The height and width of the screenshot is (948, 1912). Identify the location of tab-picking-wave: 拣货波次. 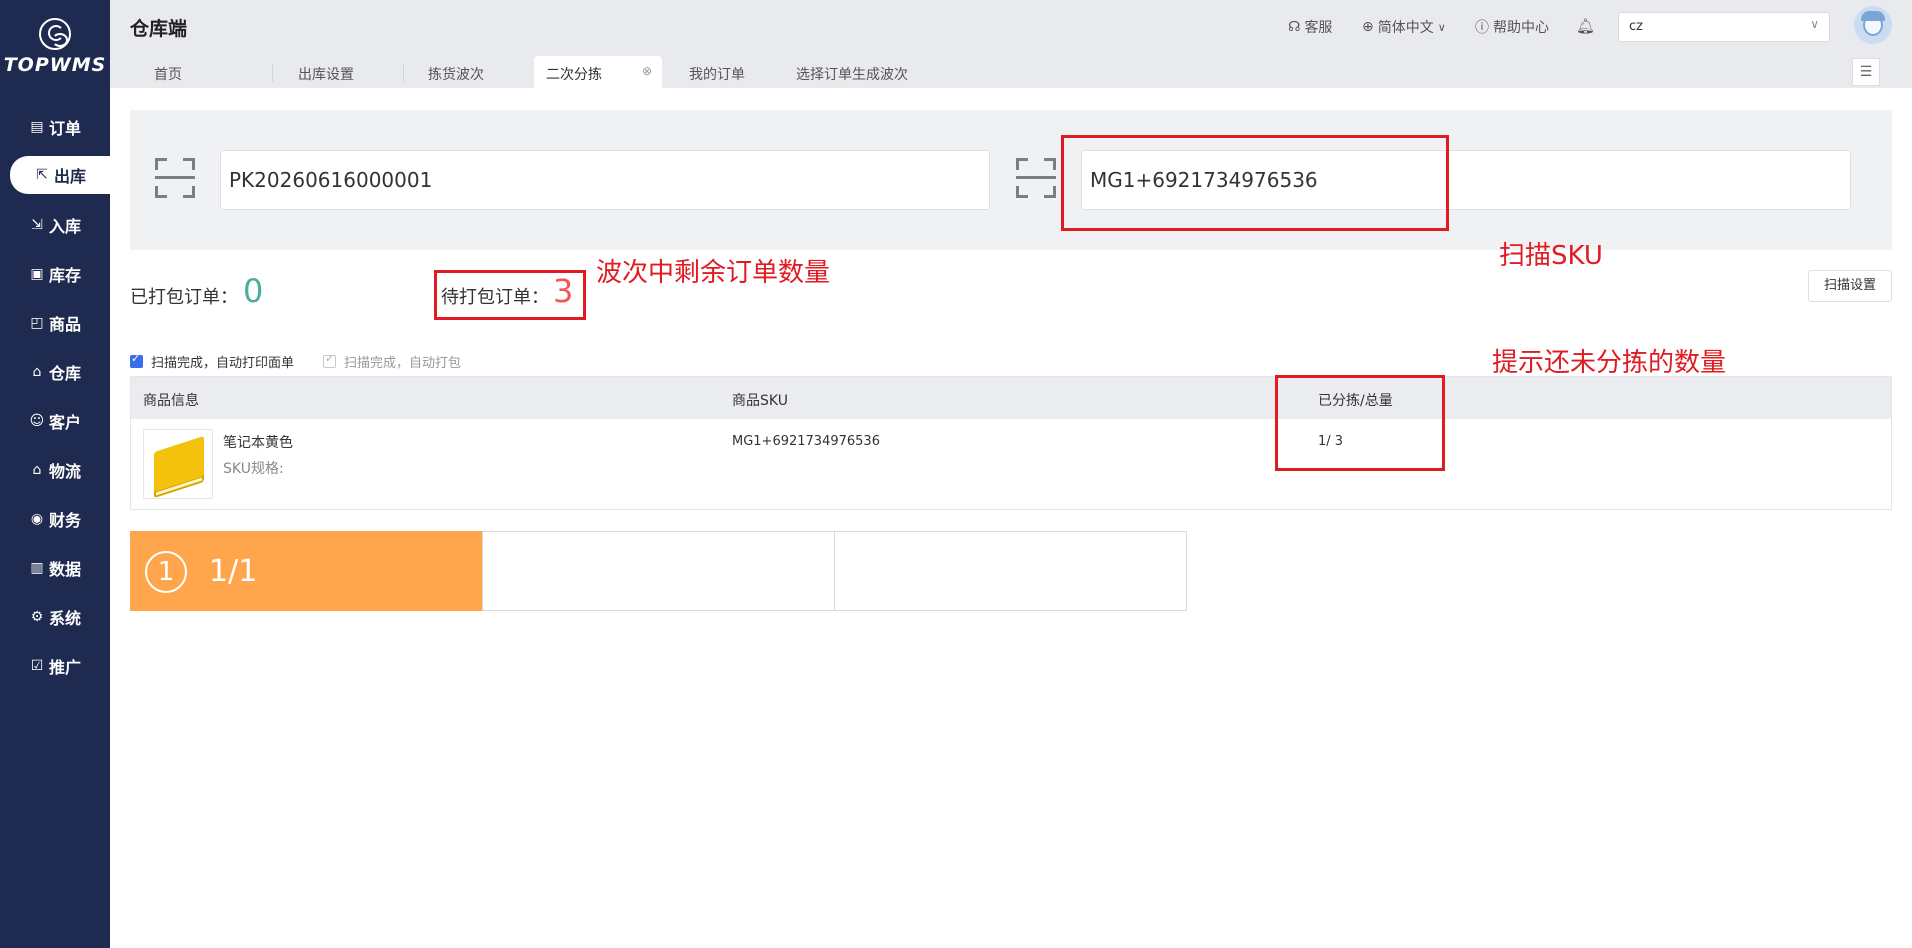
(456, 72).